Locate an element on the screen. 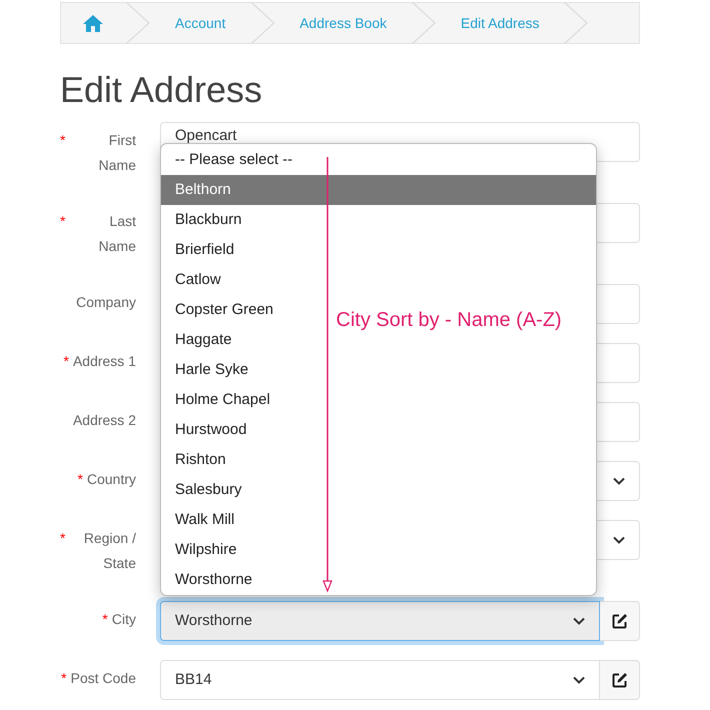  dropdown-option: Holme Chapel is located at coordinates (222, 400).